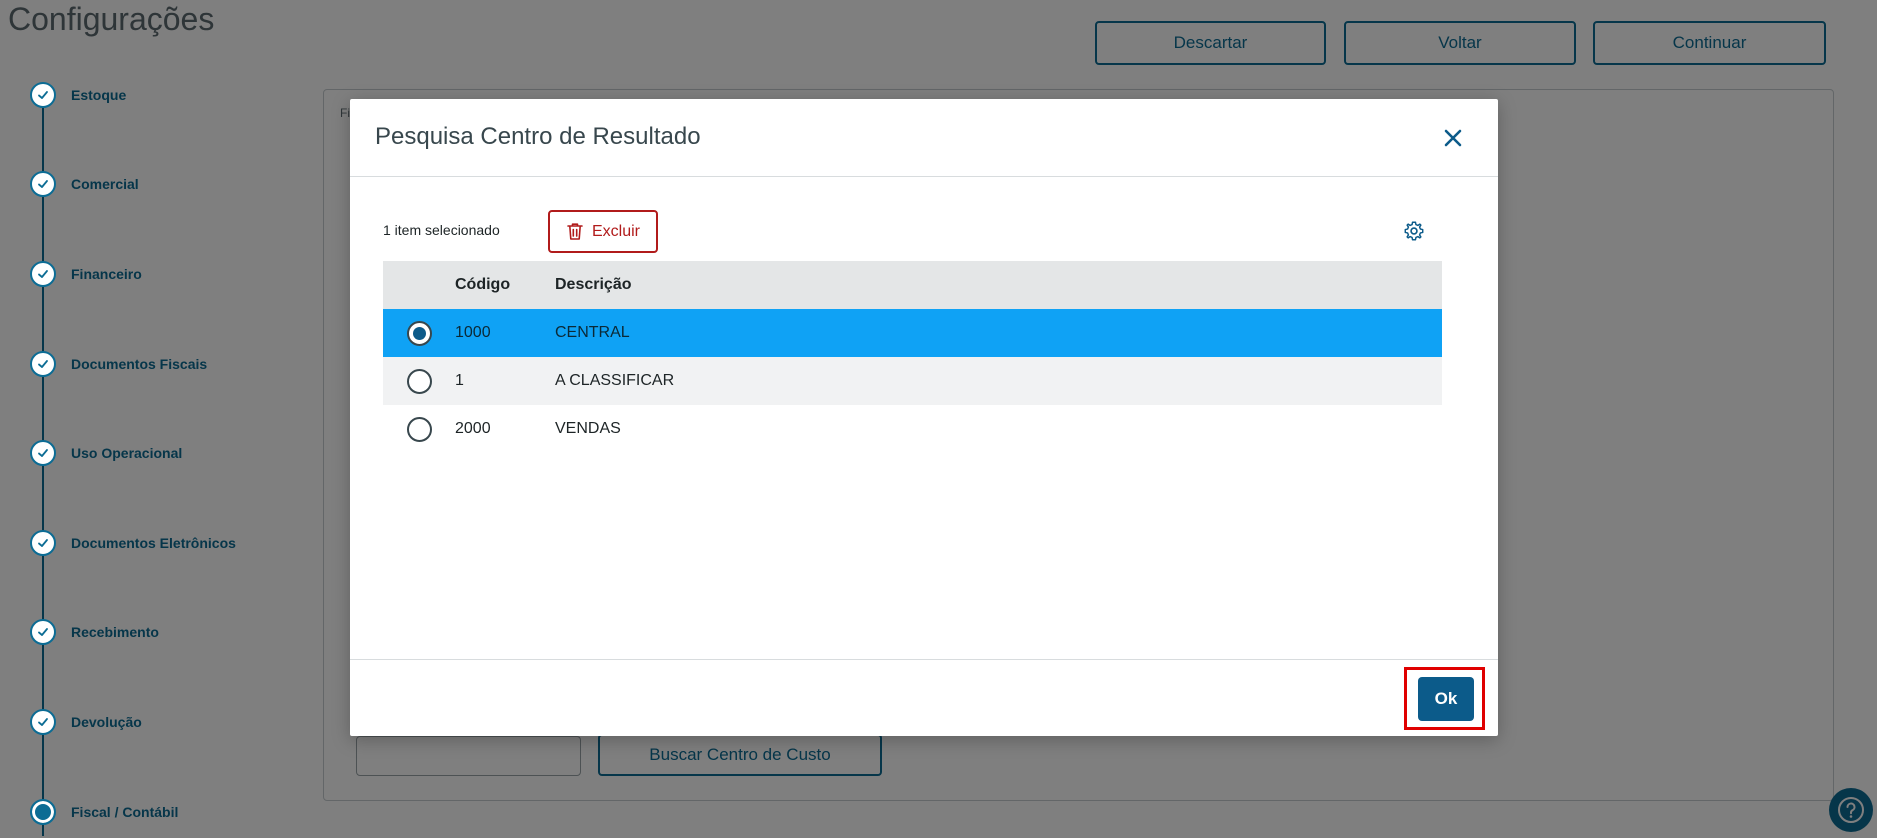 Image resolution: width=1877 pixels, height=838 pixels. I want to click on row-description: A CLASSIFICAR, so click(615, 380).